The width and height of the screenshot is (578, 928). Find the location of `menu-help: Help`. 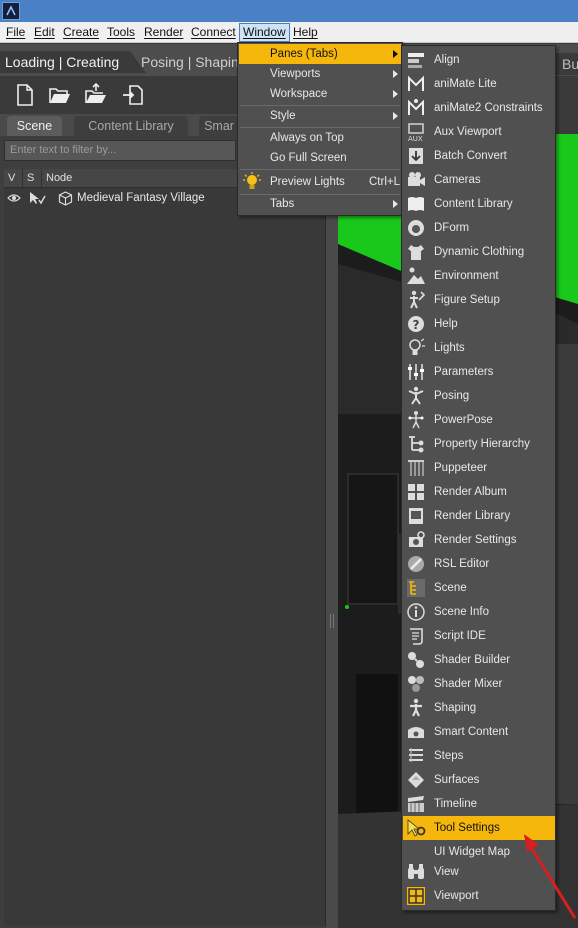

menu-help: Help is located at coordinates (305, 33).